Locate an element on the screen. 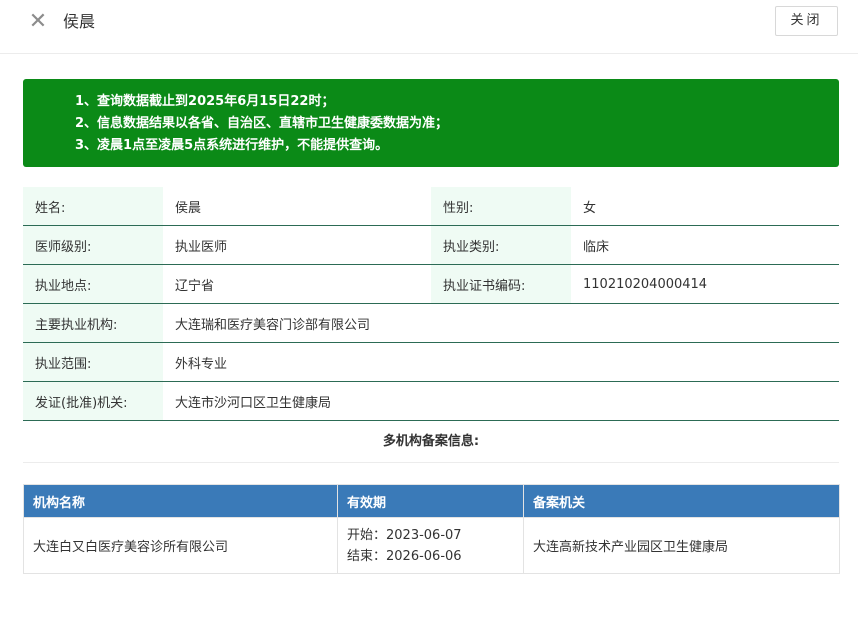  org-validity: 开始：2023-06-07 结束：2026-06-06 is located at coordinates (430, 545).